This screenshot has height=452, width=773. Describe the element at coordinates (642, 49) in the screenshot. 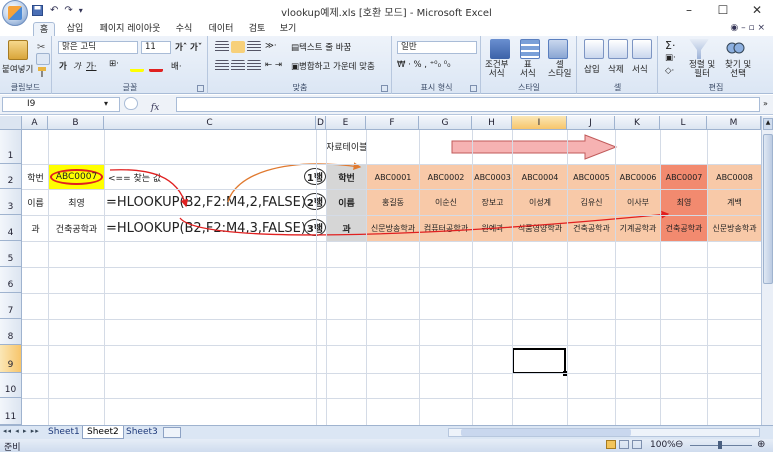

I see `format-cells-icon` at that location.